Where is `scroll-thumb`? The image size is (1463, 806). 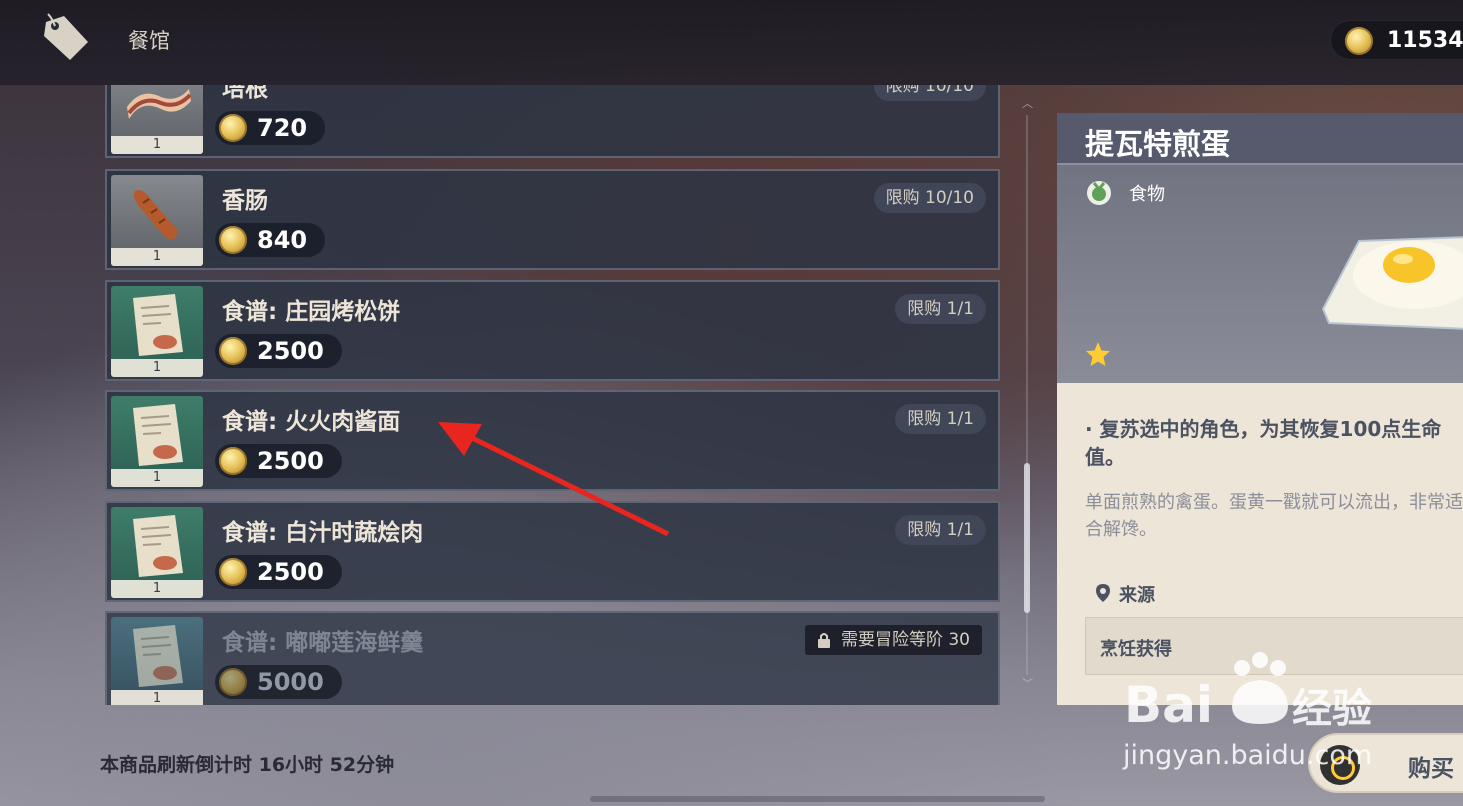
scroll-thumb is located at coordinates (1027, 538).